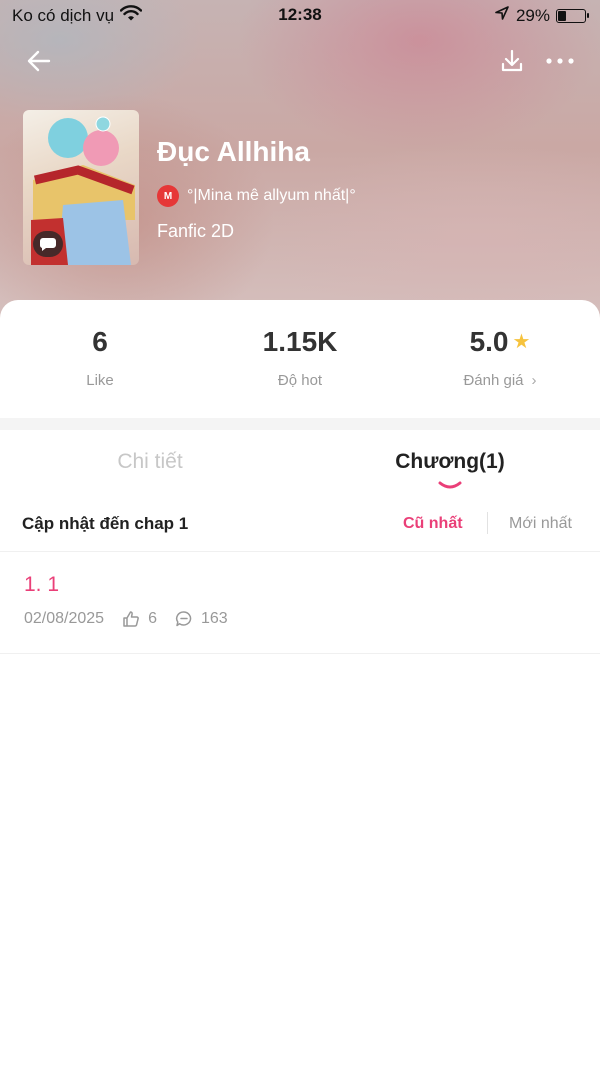 The width and height of the screenshot is (600, 1067). I want to click on likes-label: Like, so click(100, 380).